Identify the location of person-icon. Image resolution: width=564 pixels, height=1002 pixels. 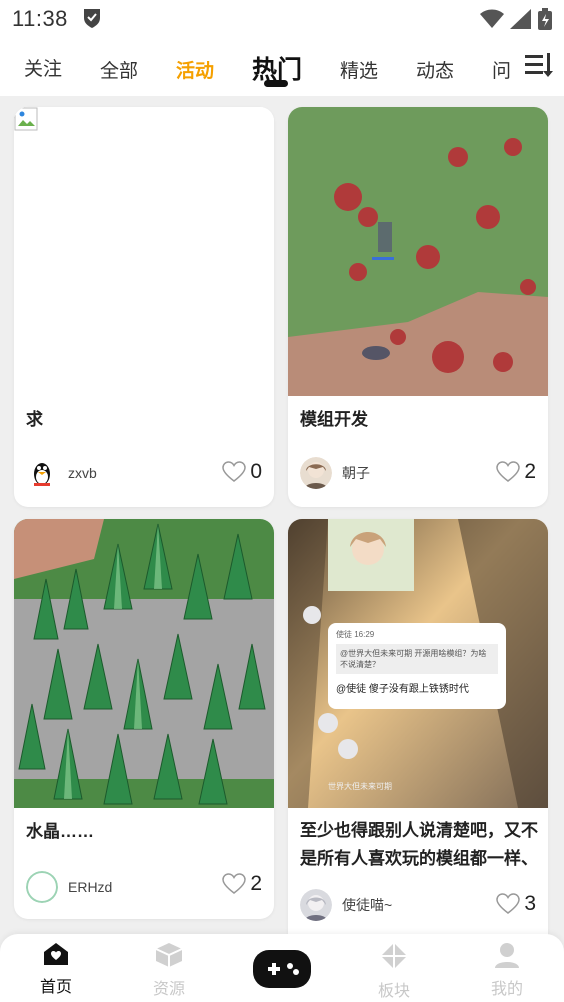
(507, 955).